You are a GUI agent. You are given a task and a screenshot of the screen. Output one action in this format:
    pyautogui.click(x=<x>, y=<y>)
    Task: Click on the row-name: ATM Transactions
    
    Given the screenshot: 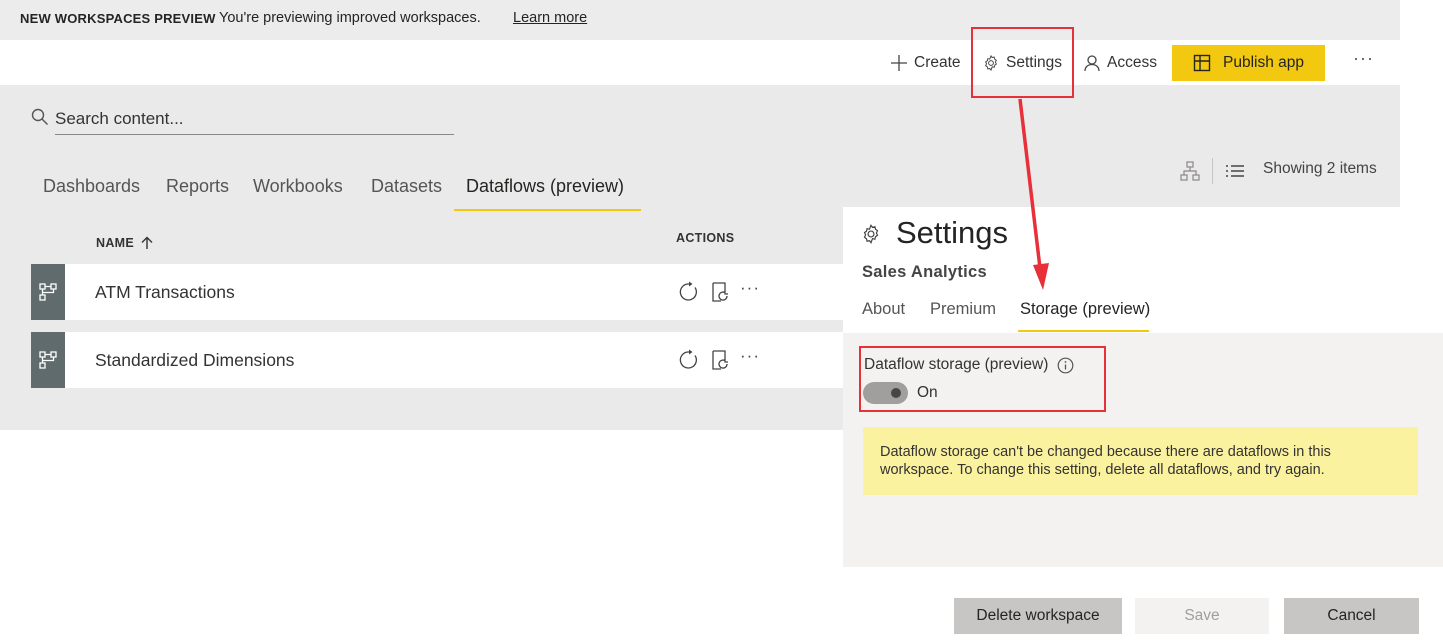 What is the action you would take?
    pyautogui.click(x=165, y=292)
    